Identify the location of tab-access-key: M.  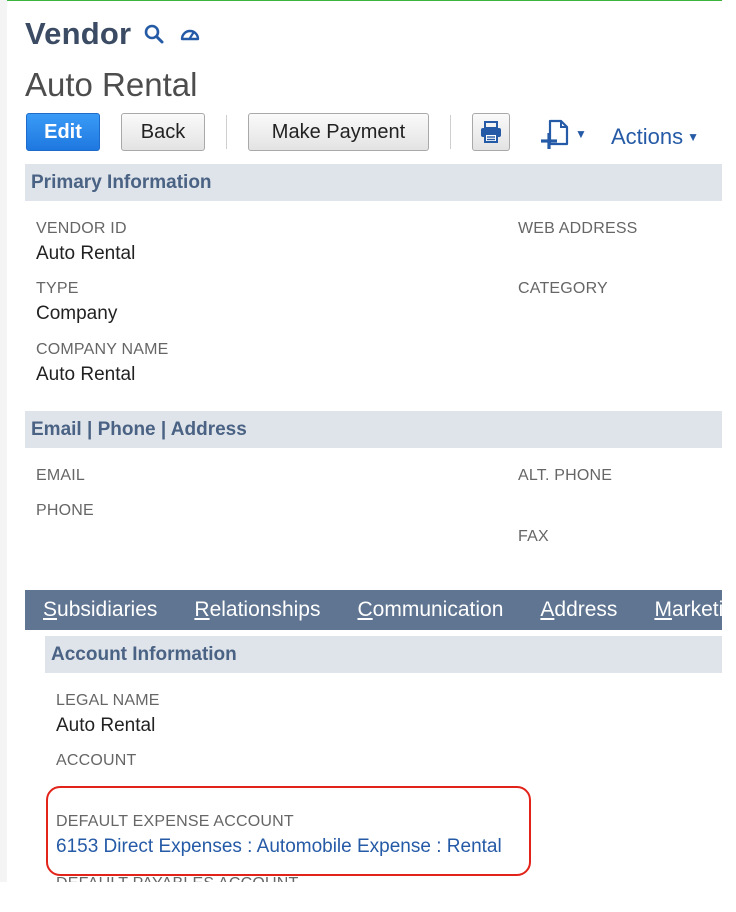
(663, 609).